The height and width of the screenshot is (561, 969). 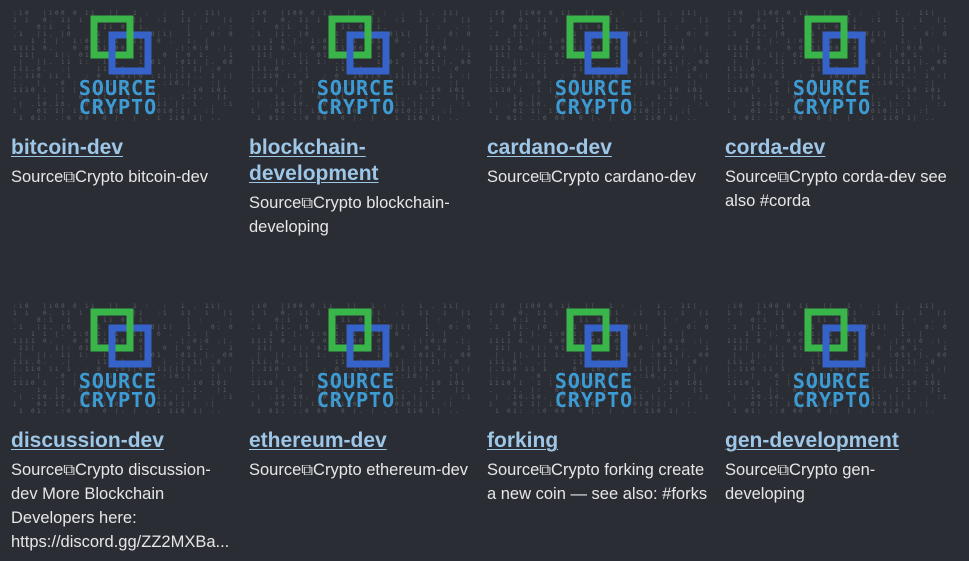 I want to click on channel-title-link: gen-development, so click(x=839, y=441).